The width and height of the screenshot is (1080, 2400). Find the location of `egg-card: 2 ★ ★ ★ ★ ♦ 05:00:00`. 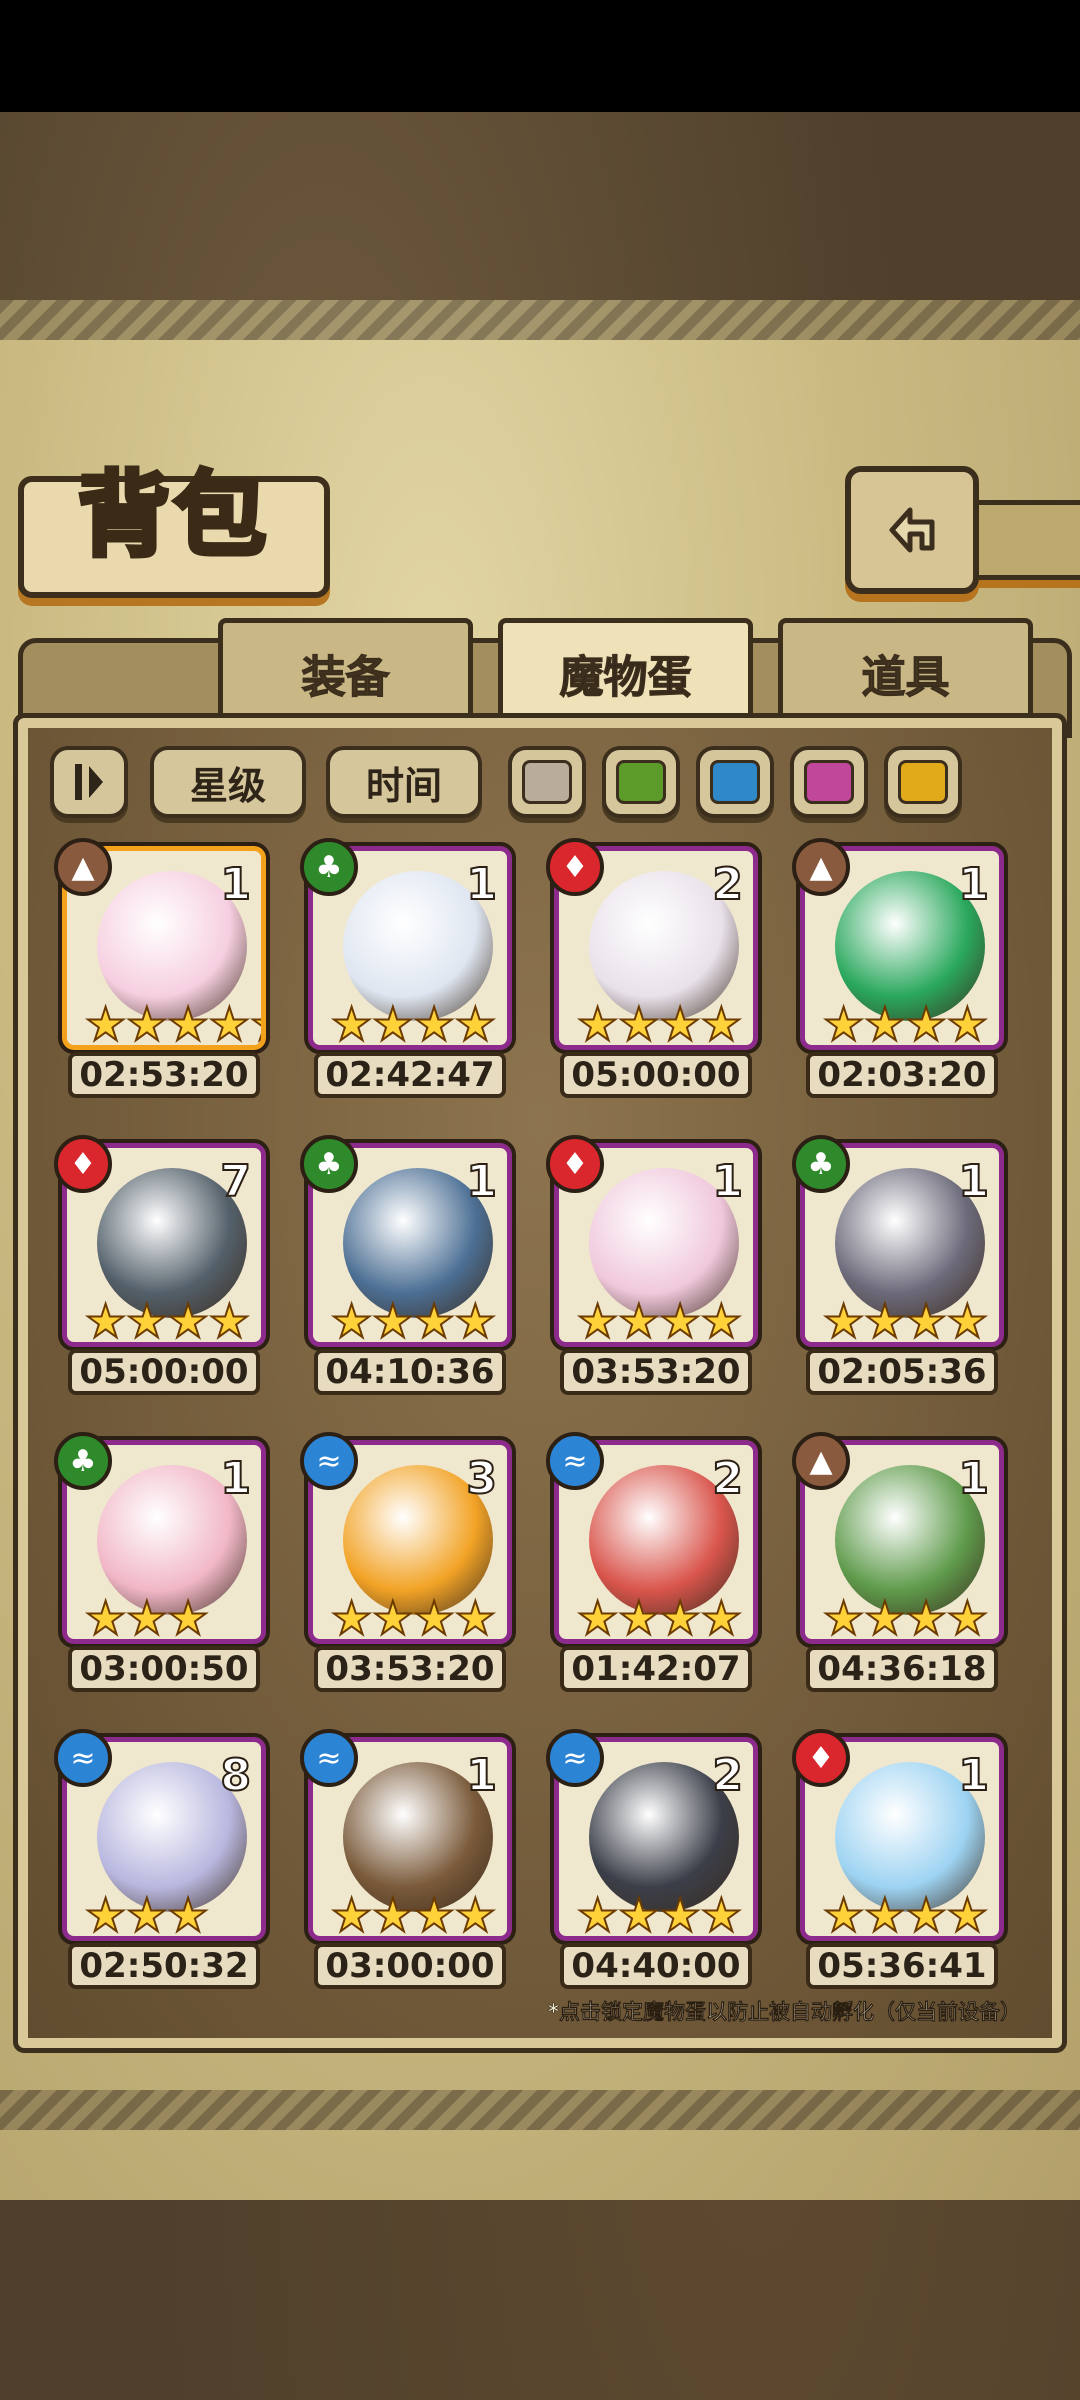

egg-card: 2 ★ ★ ★ ★ ♦ 05:00:00 is located at coordinates (654, 968).